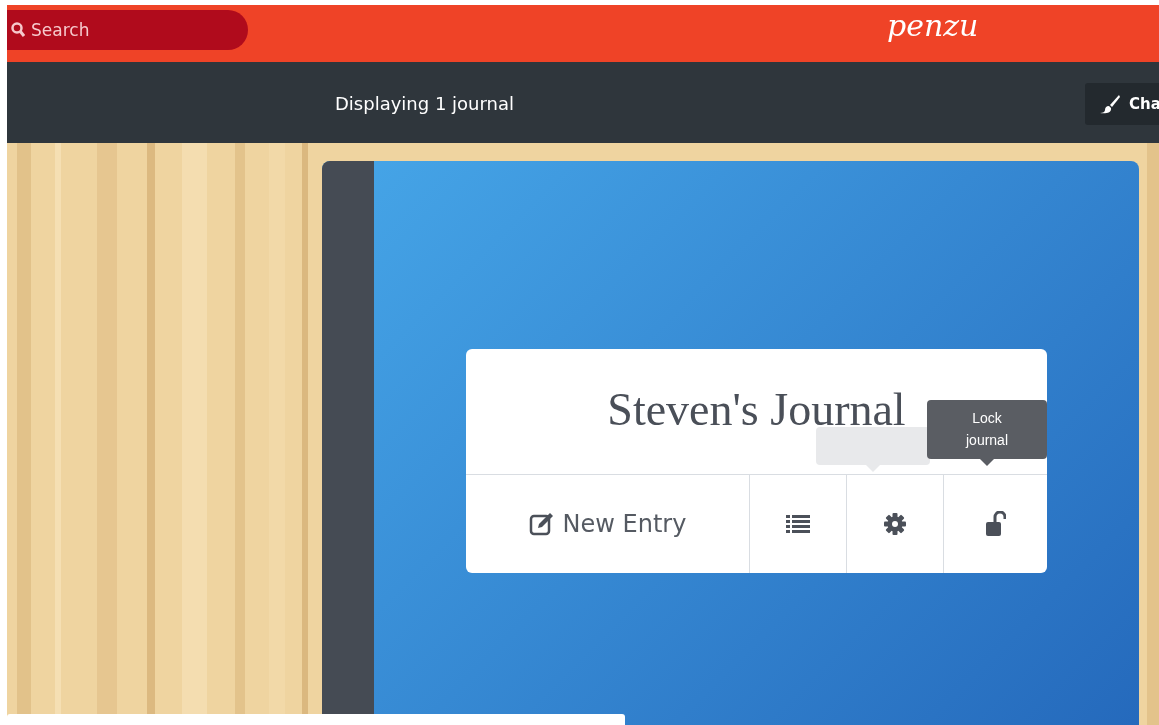 The image size is (1159, 725). I want to click on gear-icon, so click(895, 524).